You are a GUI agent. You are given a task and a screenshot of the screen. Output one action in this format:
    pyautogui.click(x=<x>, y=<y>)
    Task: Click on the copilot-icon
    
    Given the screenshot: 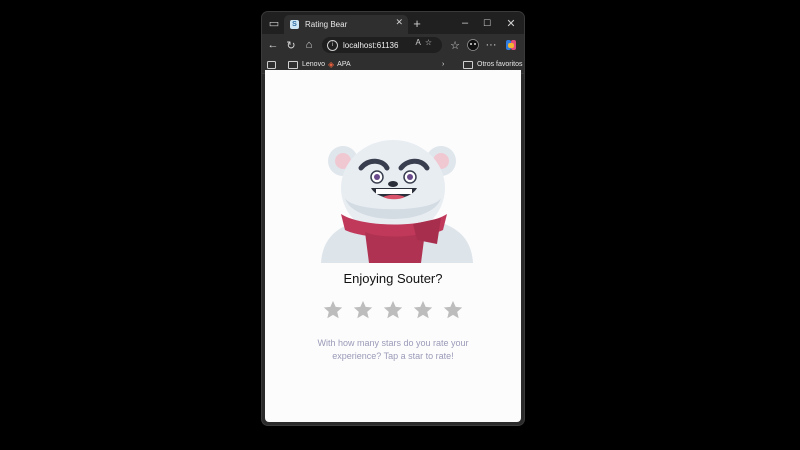 What is the action you would take?
    pyautogui.click(x=511, y=45)
    